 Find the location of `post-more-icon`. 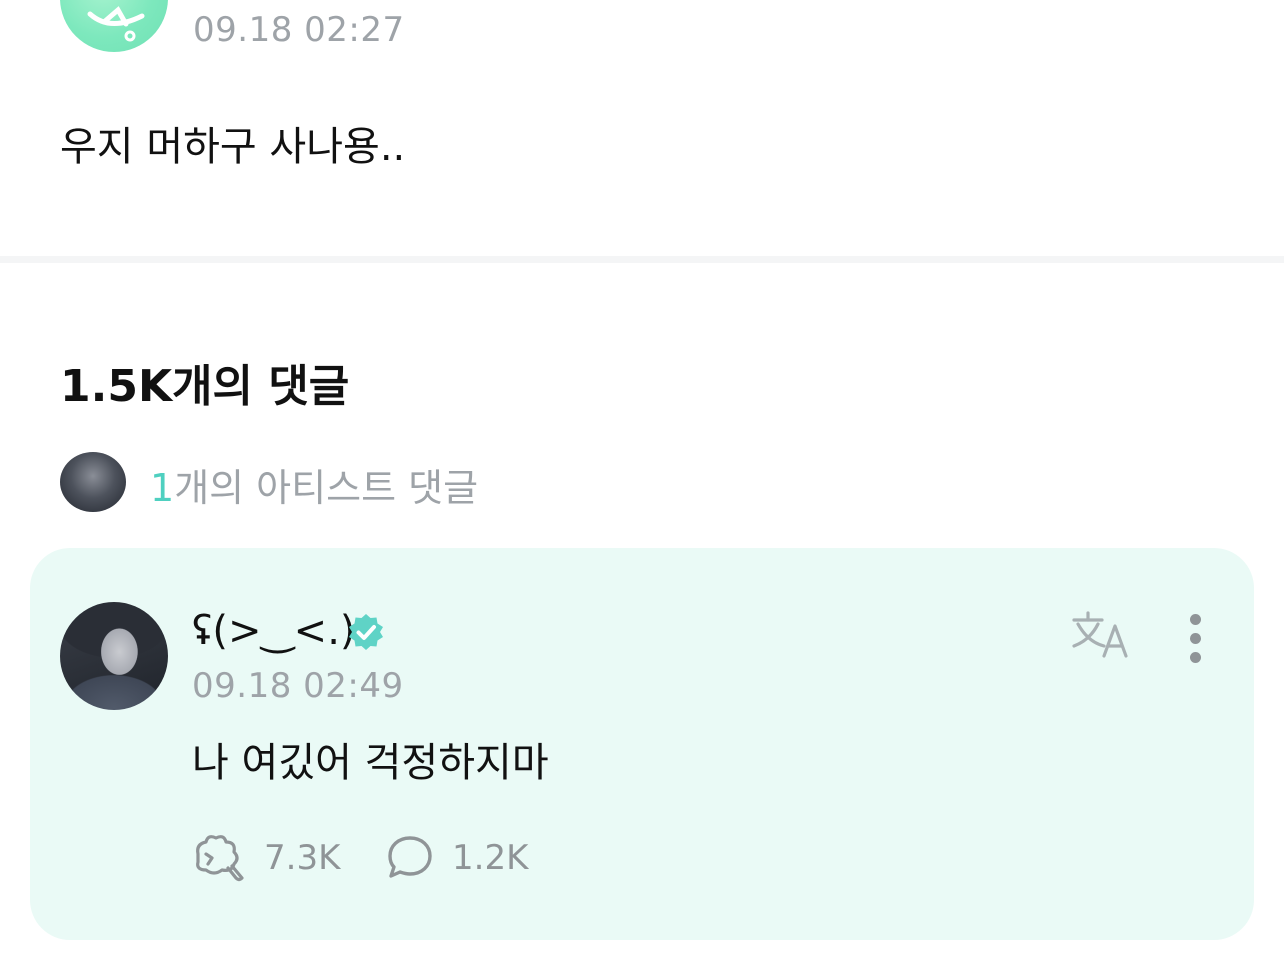

post-more-icon is located at coordinates (1200, 2).